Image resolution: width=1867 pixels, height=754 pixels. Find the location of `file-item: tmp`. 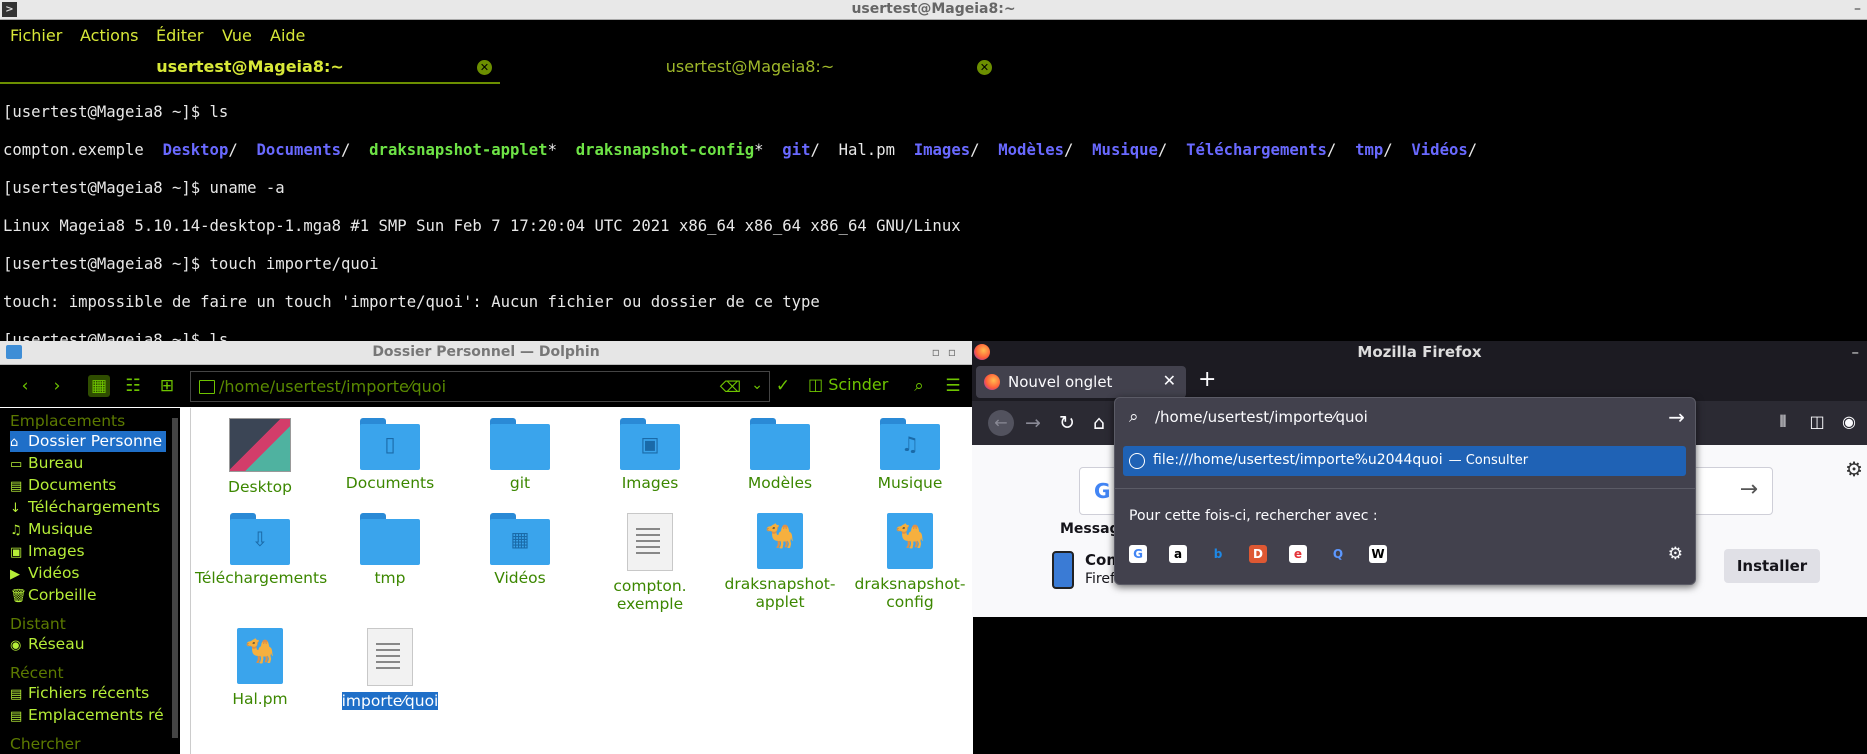

file-item: tmp is located at coordinates (390, 550).